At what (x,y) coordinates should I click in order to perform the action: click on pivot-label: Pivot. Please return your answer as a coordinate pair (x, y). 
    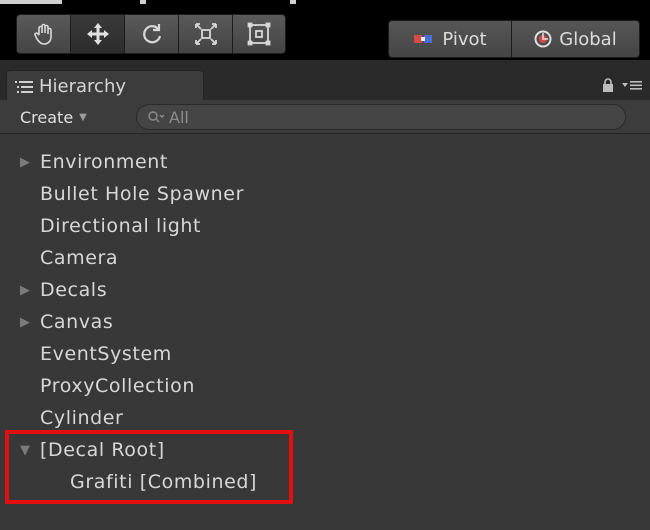
    Looking at the image, I should click on (464, 39).